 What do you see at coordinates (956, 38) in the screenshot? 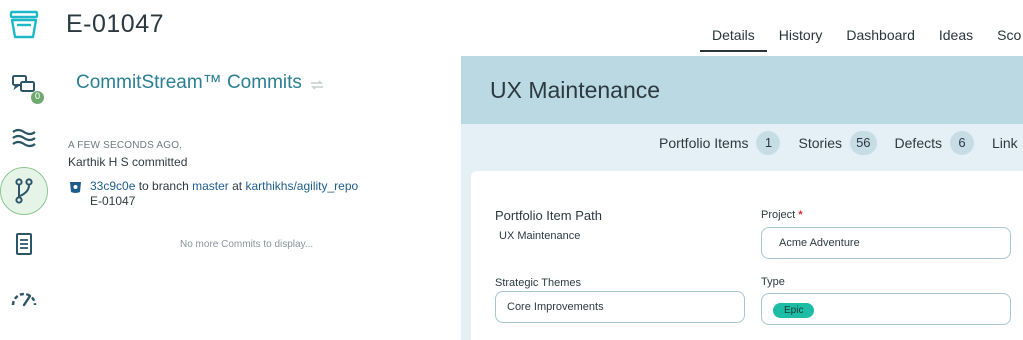
I see `tab-ideas: Ideas` at bounding box center [956, 38].